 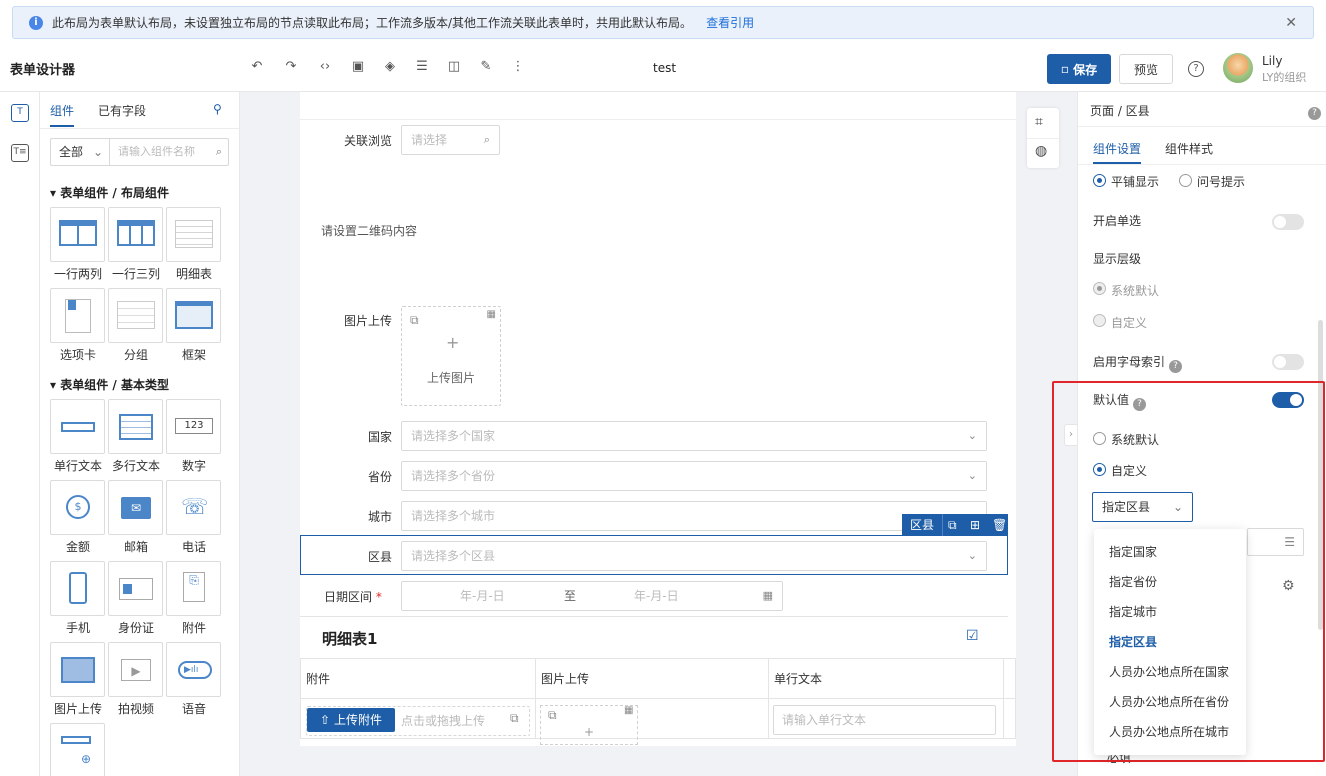 What do you see at coordinates (77, 669) in the screenshot?
I see `component-icon` at bounding box center [77, 669].